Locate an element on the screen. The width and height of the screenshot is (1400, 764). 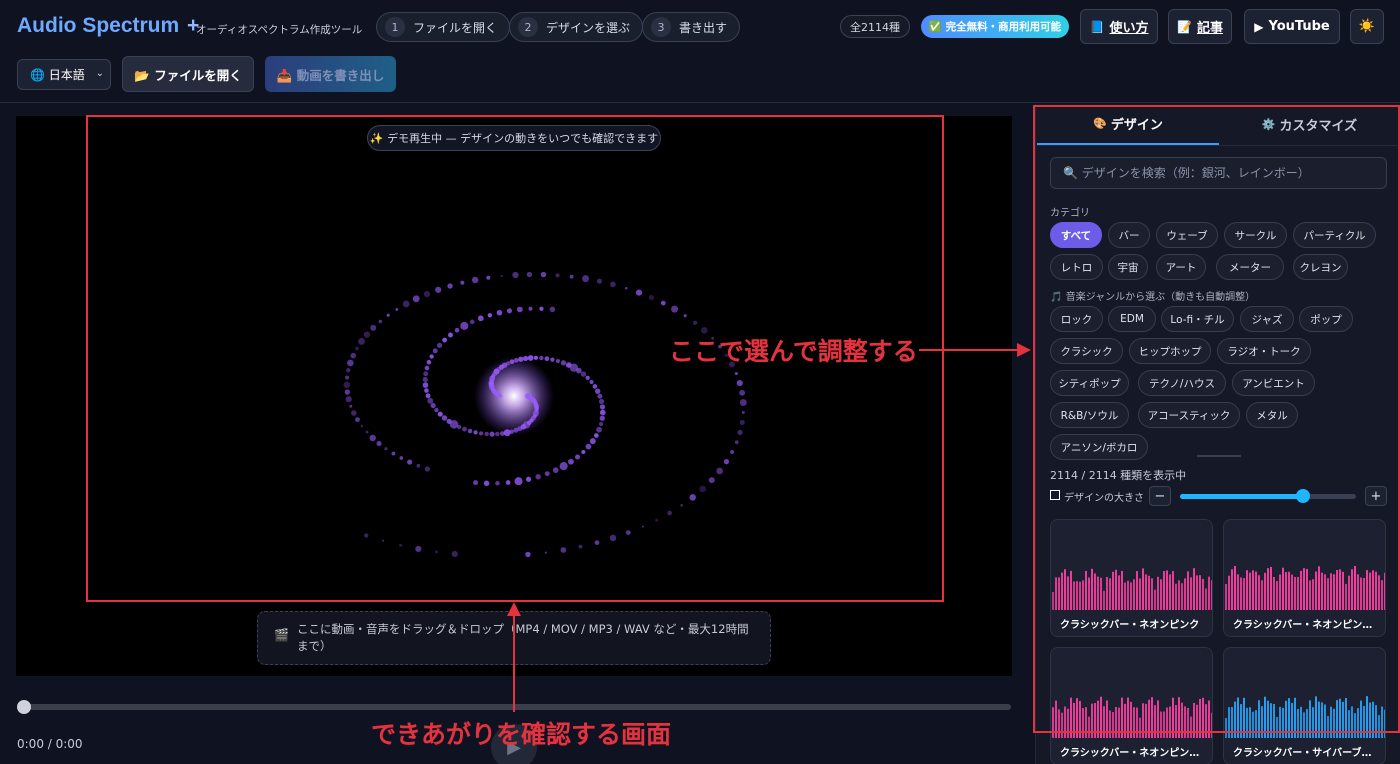
annotation-preview-caption: できあがりを確認する画面 is located at coordinates (521, 733).